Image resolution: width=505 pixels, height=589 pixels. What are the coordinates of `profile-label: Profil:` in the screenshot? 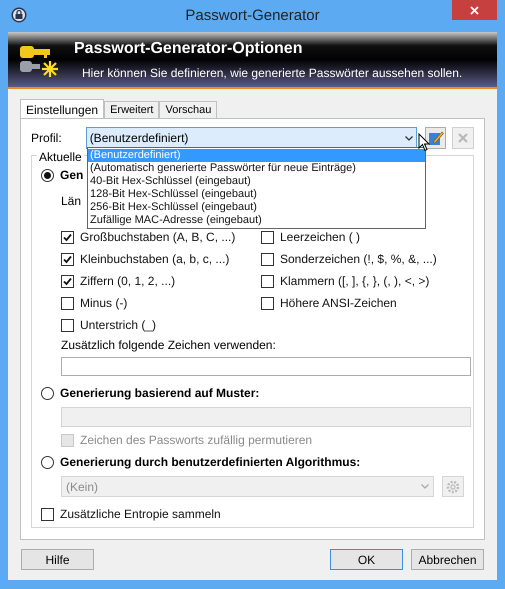 It's located at (47, 138).